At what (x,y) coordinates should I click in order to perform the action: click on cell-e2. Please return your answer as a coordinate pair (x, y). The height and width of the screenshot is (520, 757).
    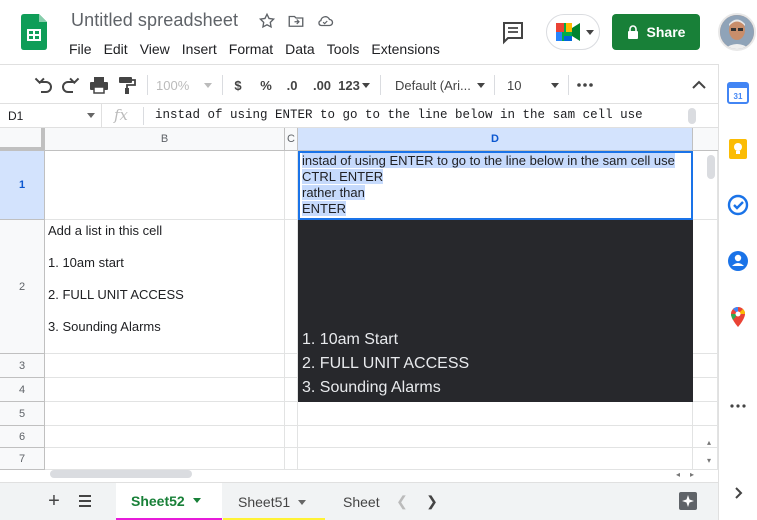
    Looking at the image, I should click on (705, 287).